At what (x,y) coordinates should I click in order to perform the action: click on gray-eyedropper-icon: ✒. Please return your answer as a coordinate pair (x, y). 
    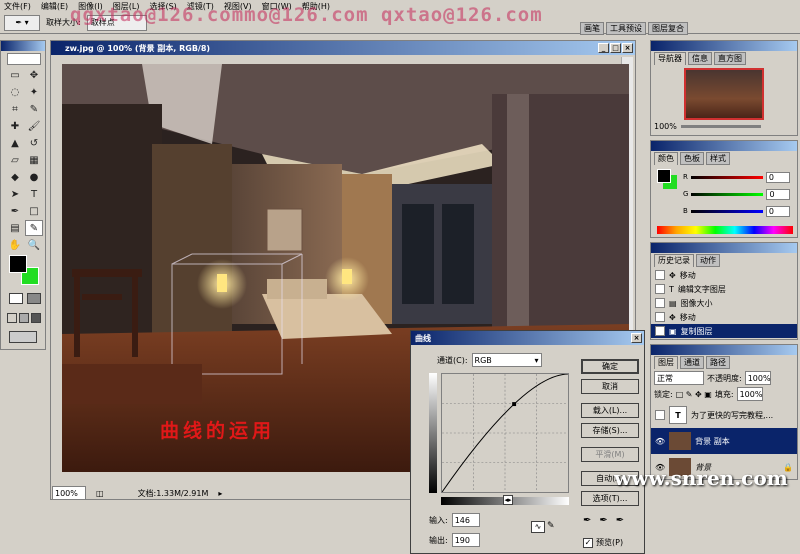
    Looking at the image, I should click on (603, 520).